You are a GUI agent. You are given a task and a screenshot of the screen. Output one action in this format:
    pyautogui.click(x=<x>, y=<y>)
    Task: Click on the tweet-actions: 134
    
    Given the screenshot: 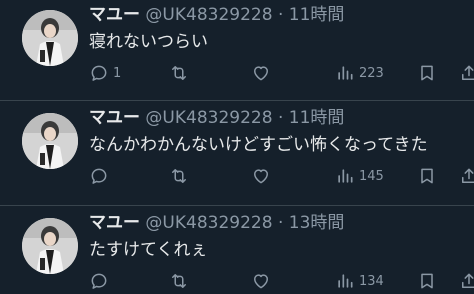 What is the action you would take?
    pyautogui.click(x=281, y=281)
    